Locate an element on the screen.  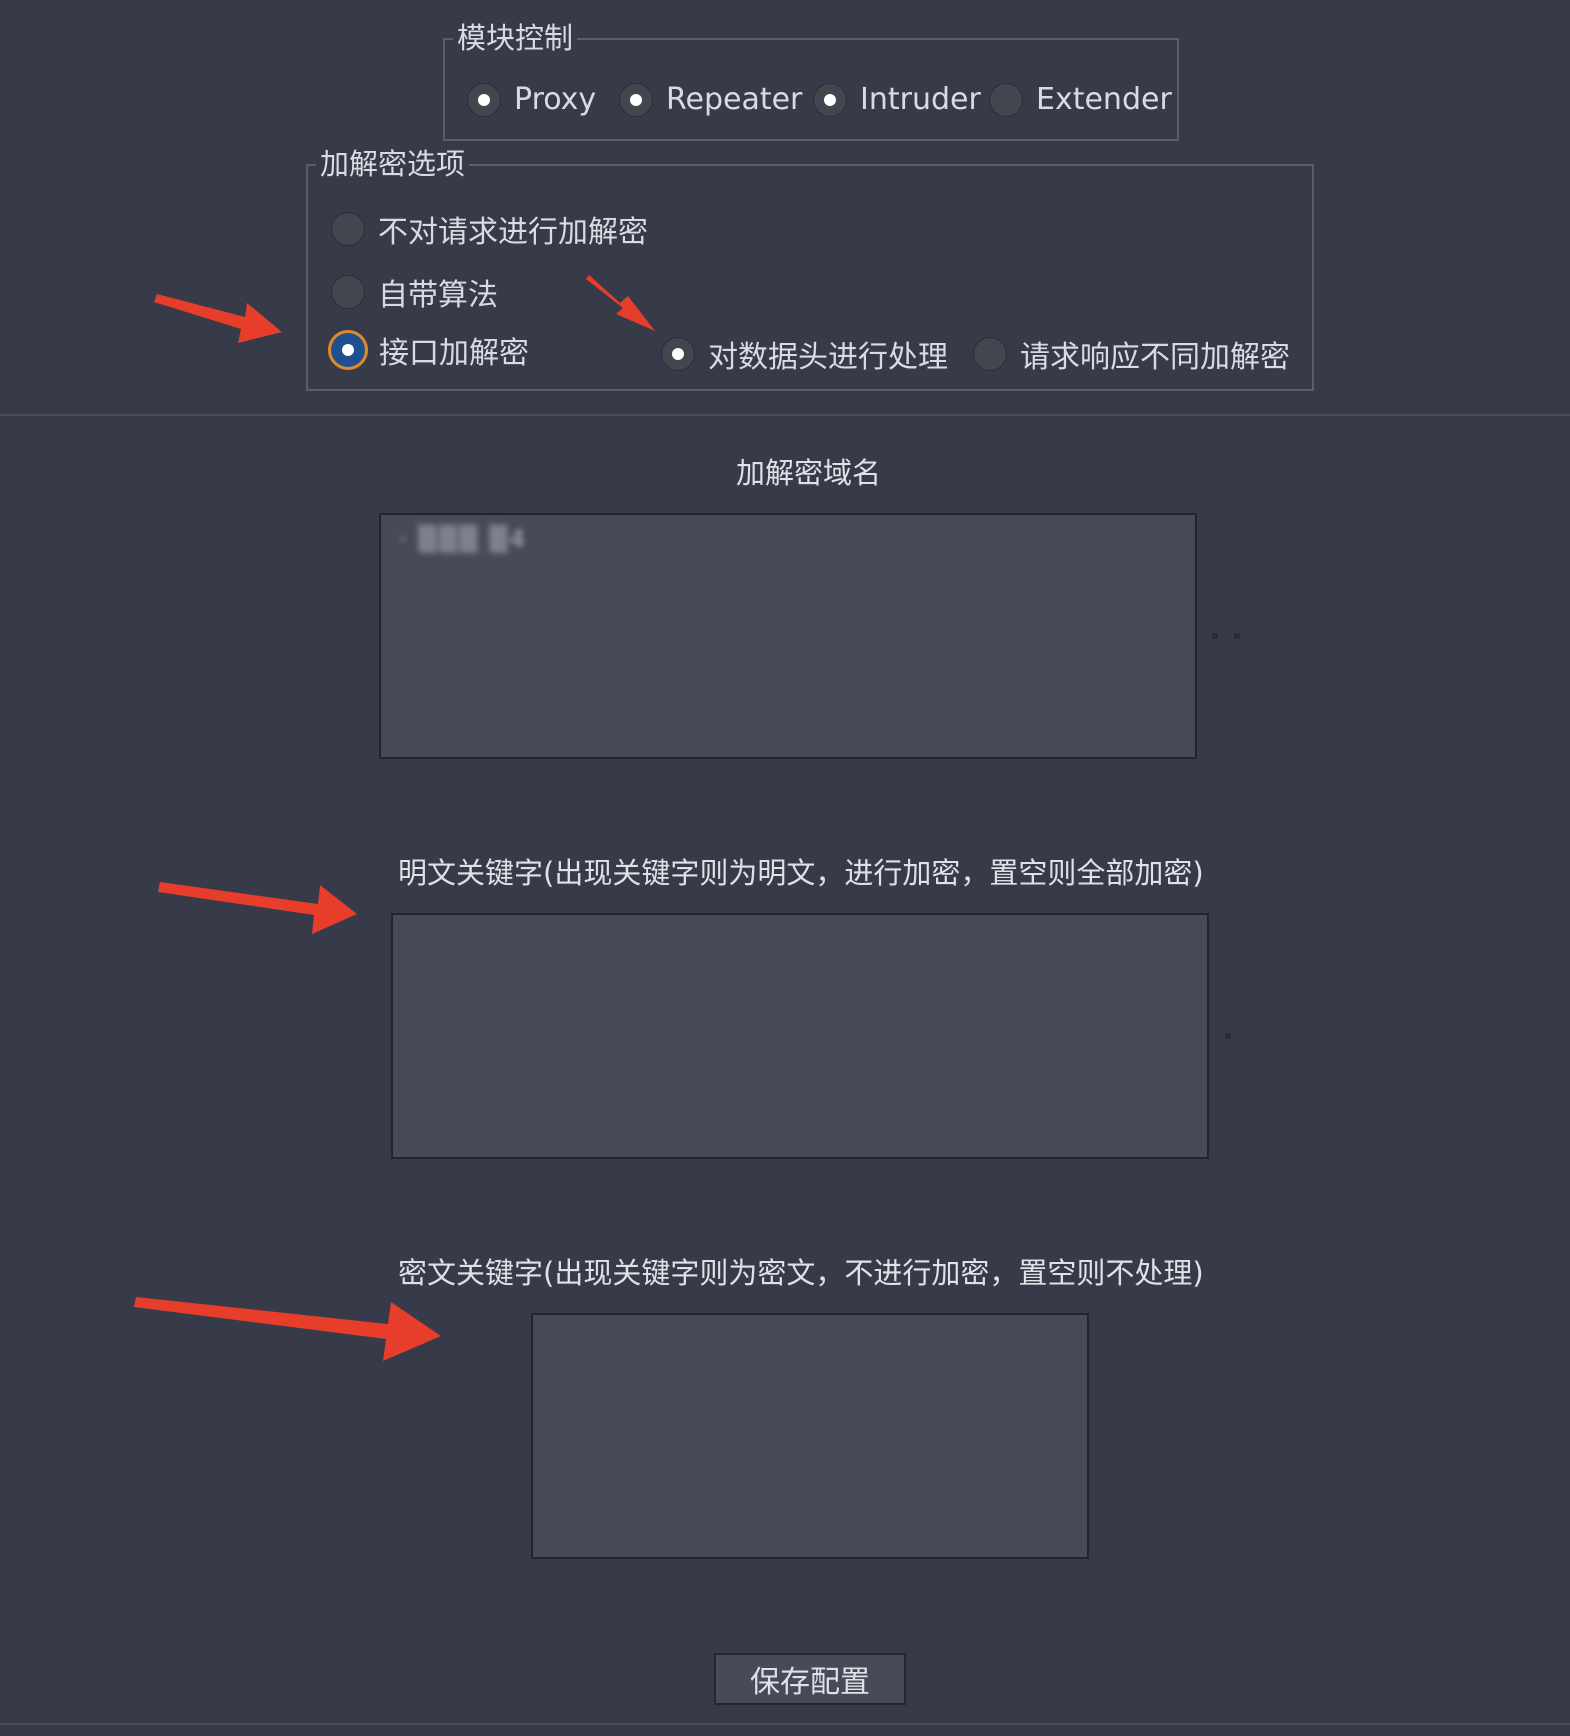
radio-builtin-label: 自带算法 is located at coordinates (438, 295).